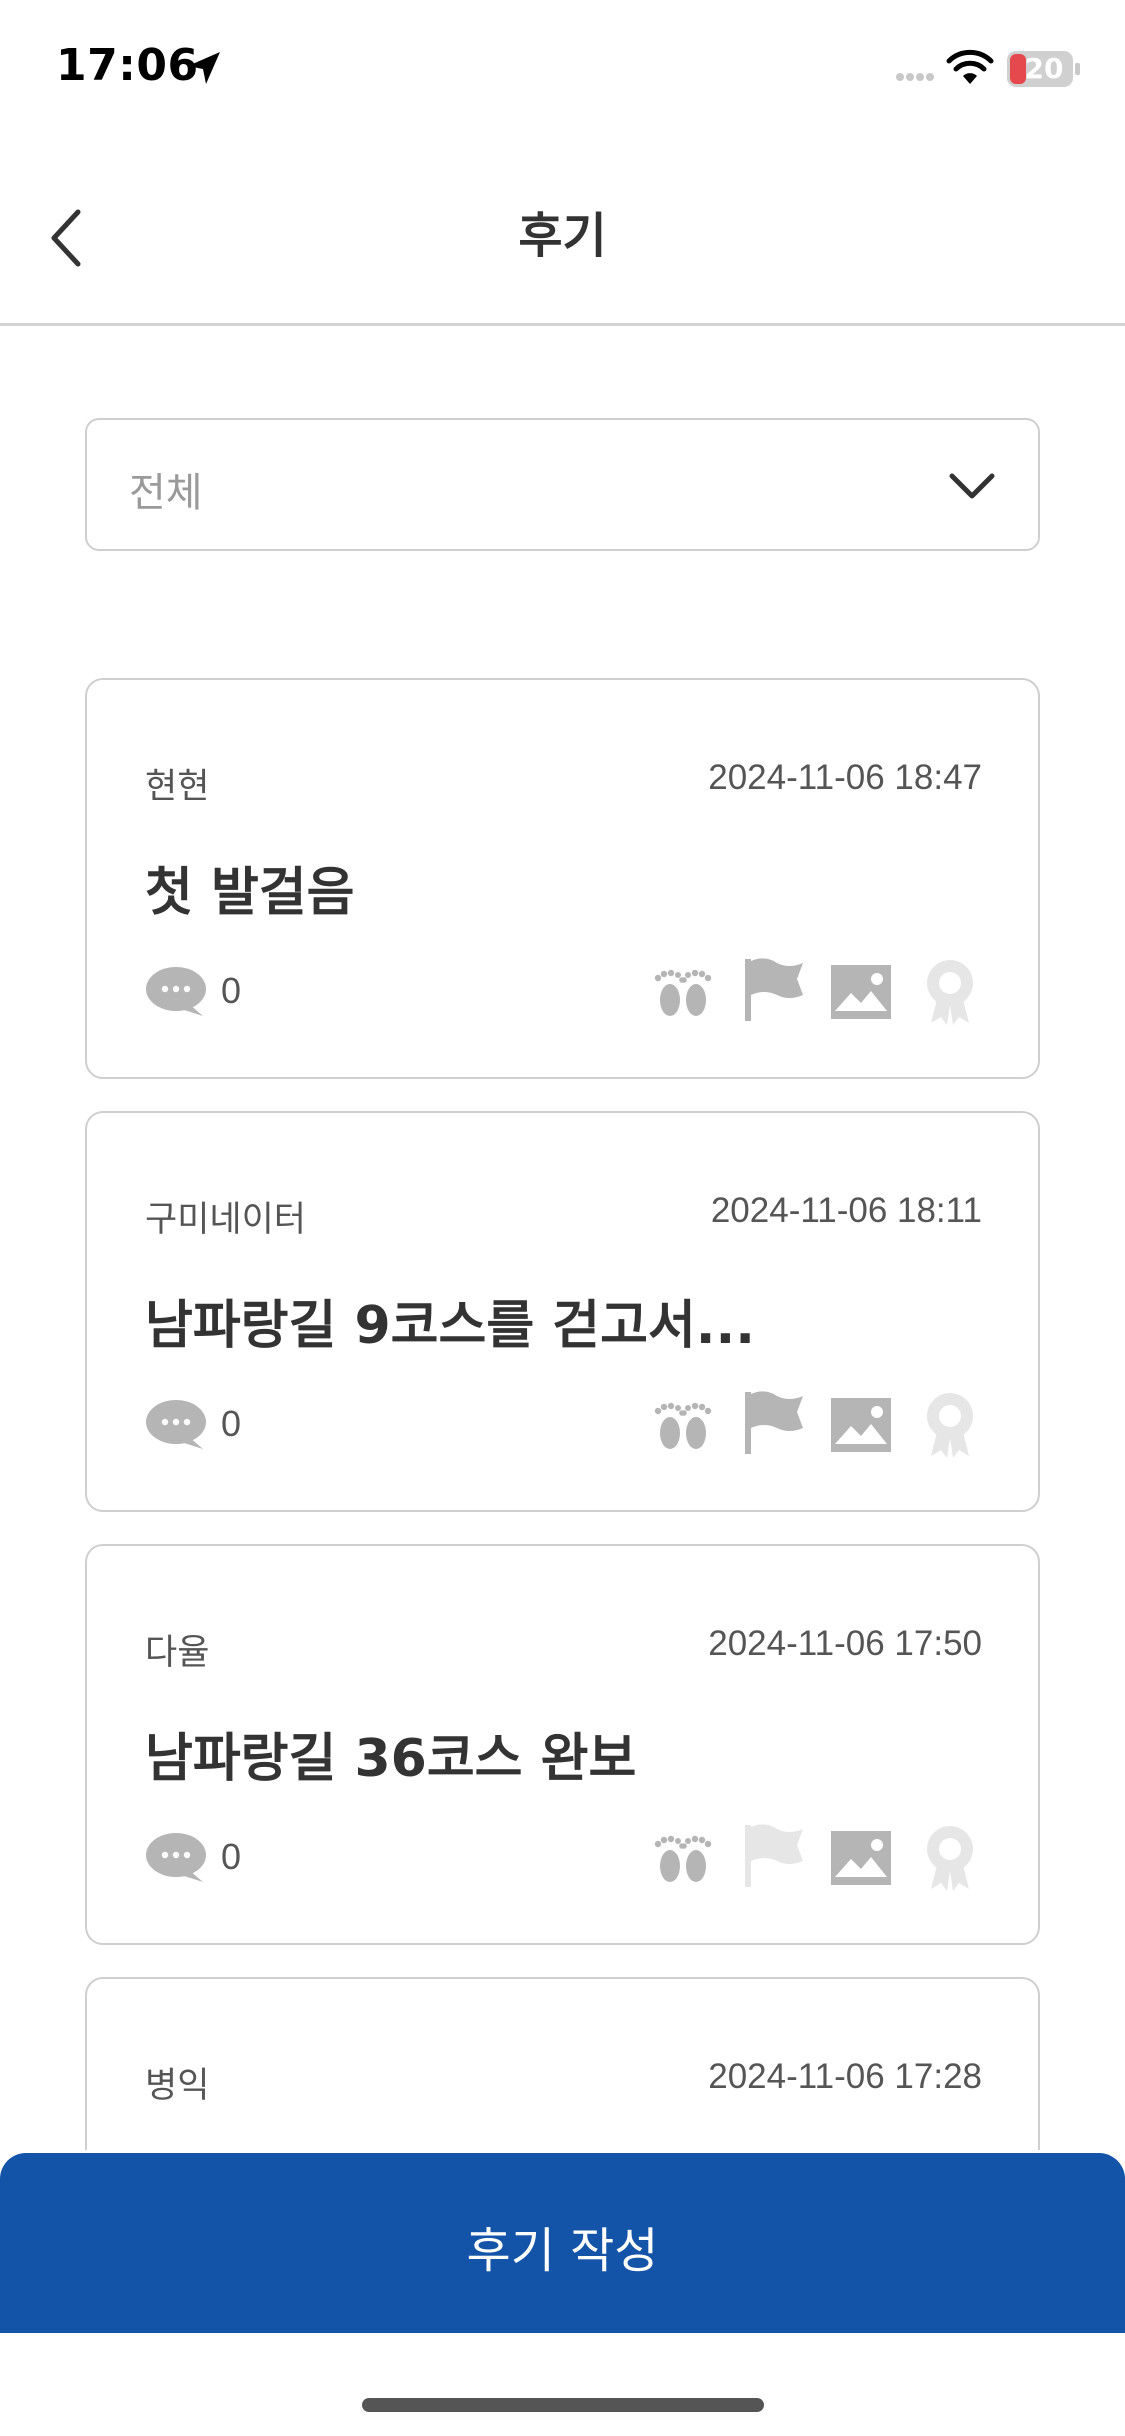  I want to click on review-card: 병익 2024-11-06 17:28, so click(562, 2063).